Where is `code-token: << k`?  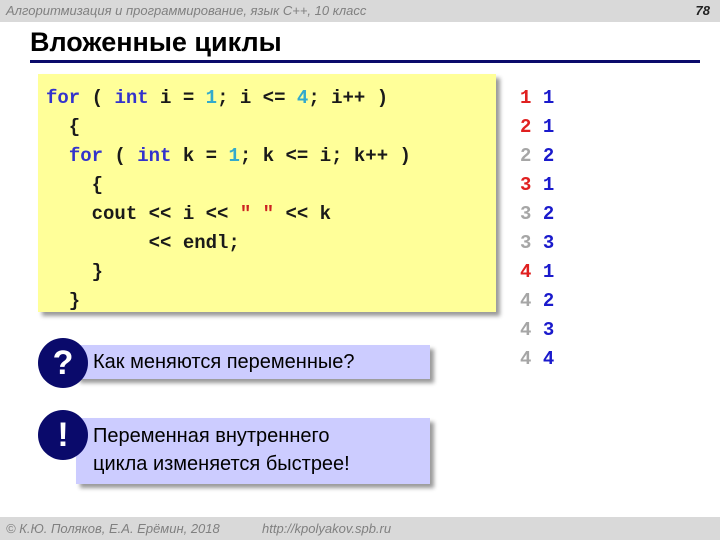
code-token: << k is located at coordinates (303, 214).